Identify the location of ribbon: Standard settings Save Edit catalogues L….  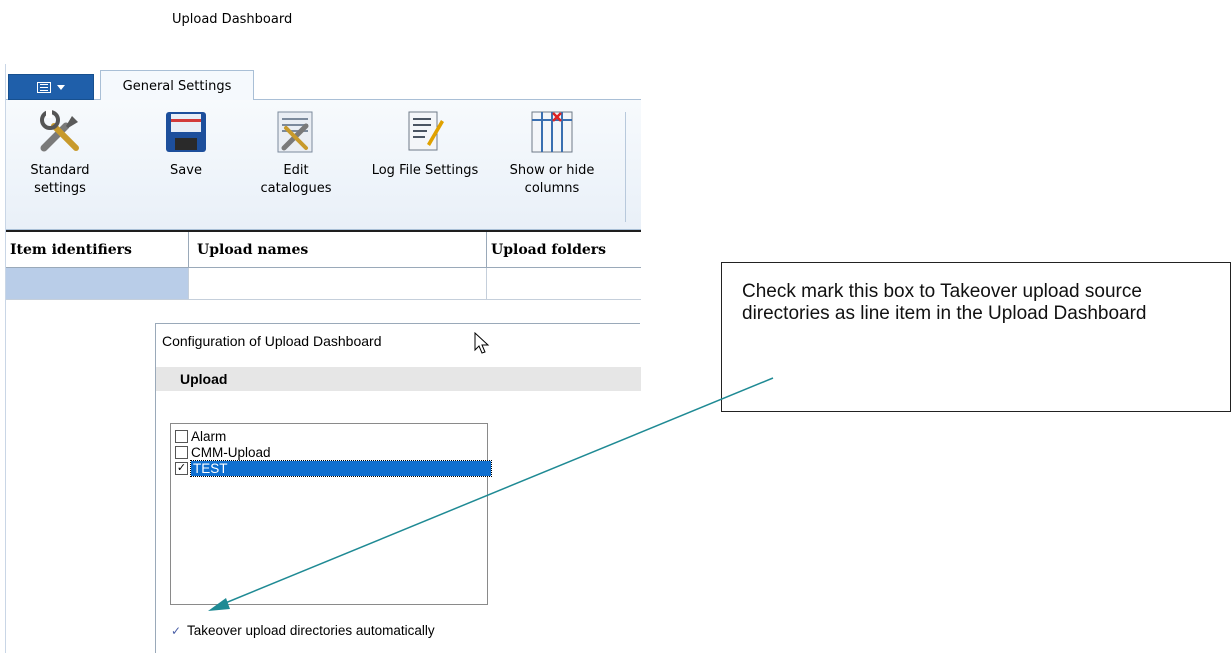
(323, 165).